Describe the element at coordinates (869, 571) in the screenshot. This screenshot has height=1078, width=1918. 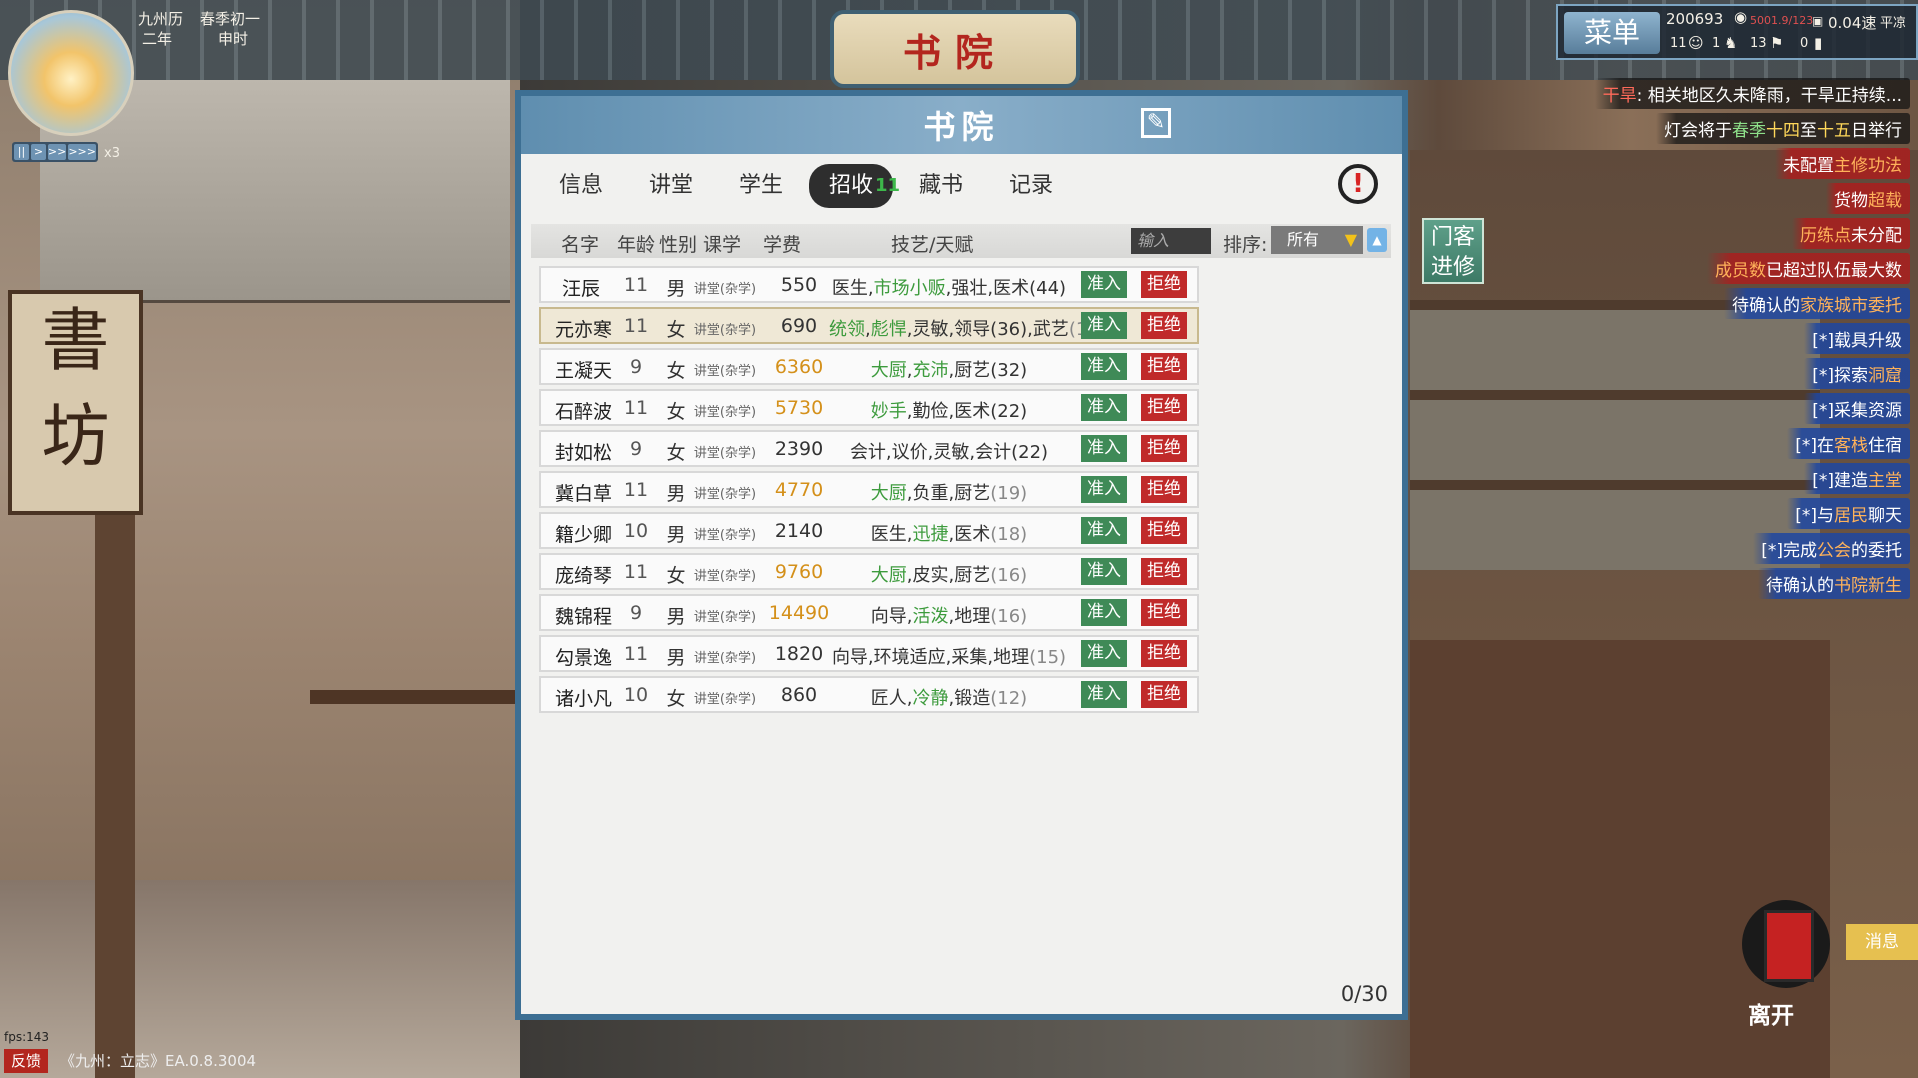
I see `applicant-row: 庞绮琴 11 女讲堂(杂学) 9760 大厨,皮实,厨艺(16) 准入 拒绝` at that location.